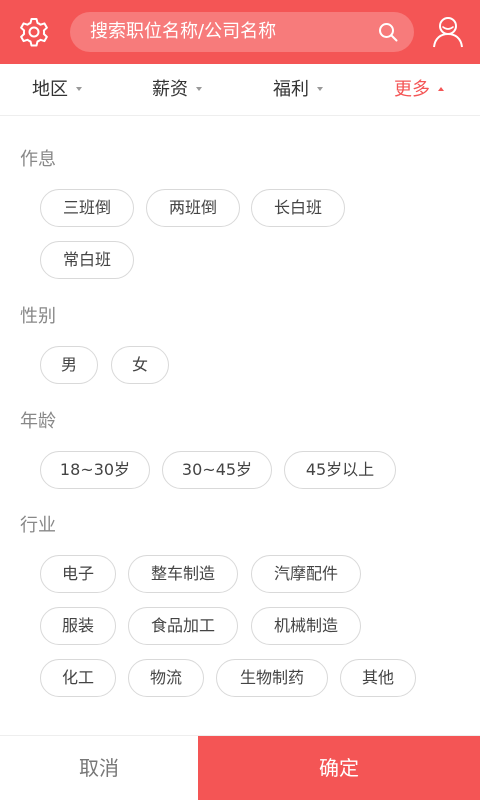 The width and height of the screenshot is (480, 800). What do you see at coordinates (50, 89) in the screenshot?
I see `filter-tab-label: 地区` at bounding box center [50, 89].